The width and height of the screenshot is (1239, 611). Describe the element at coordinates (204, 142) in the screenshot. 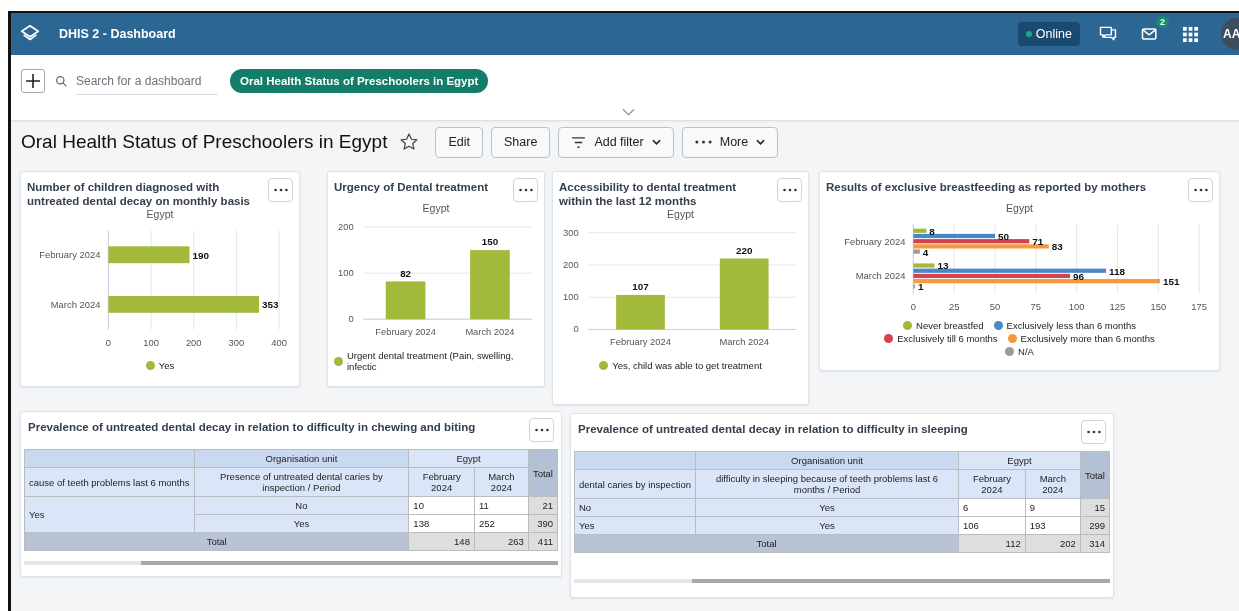

I see `dashboard-title: Oral Health Status of Preschoolers in Egypt` at that location.